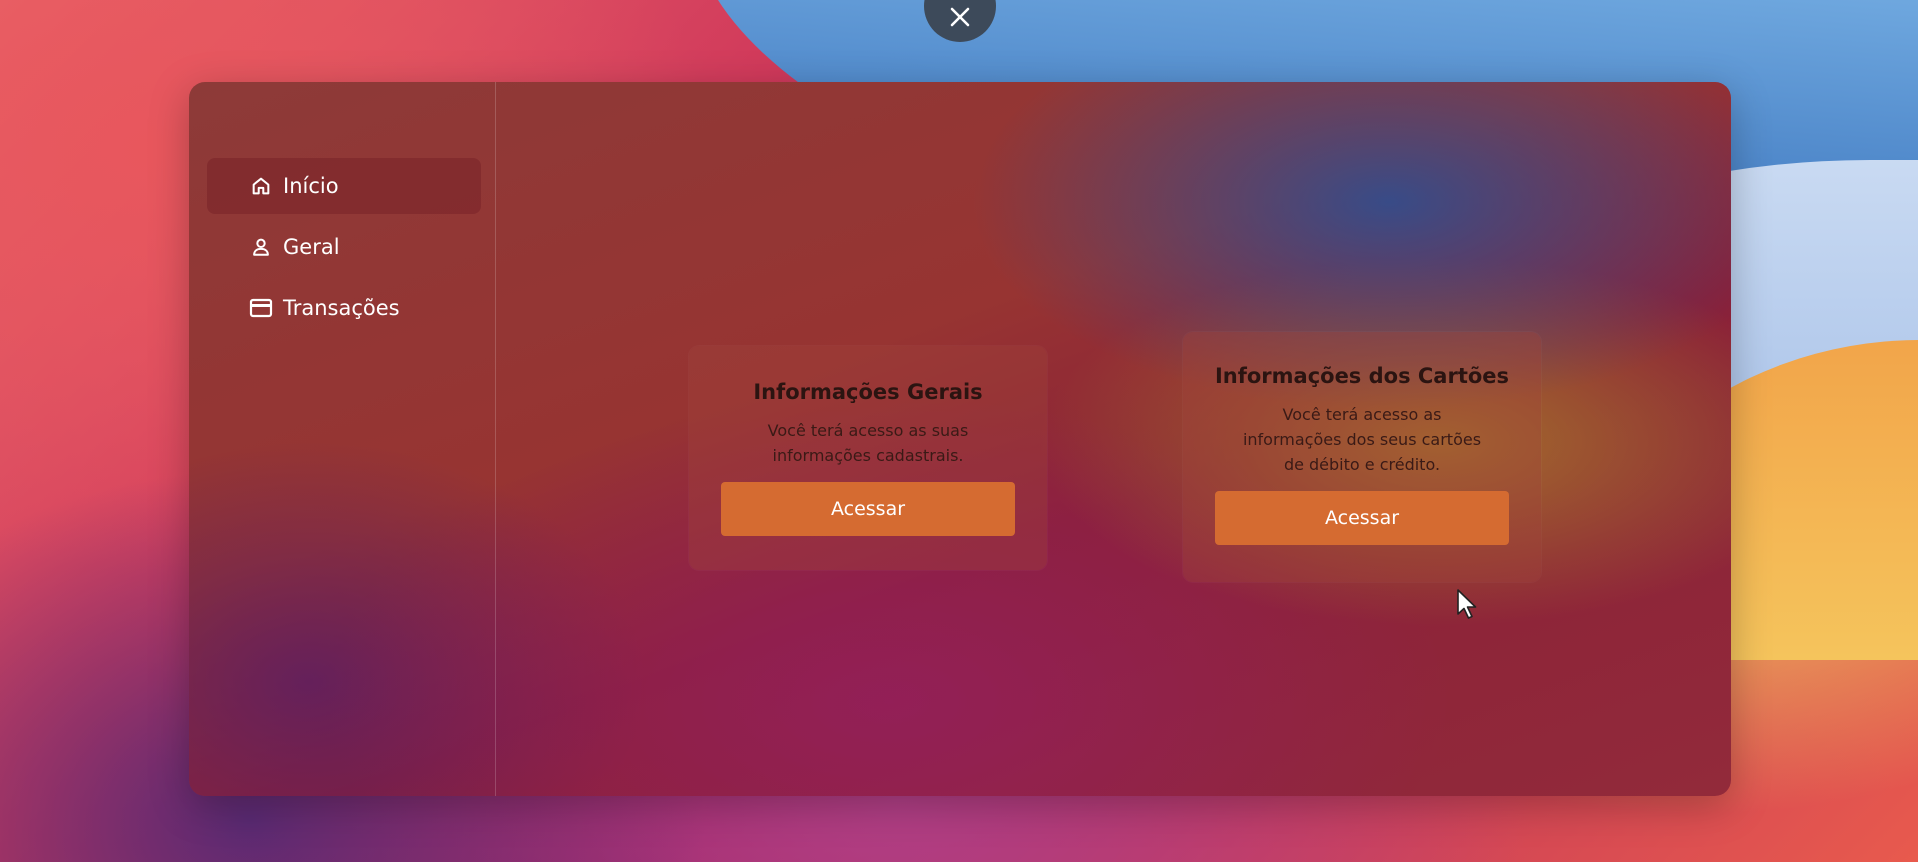 This screenshot has width=1918, height=862. I want to click on sidebar-item-geral: Geral, so click(344, 247).